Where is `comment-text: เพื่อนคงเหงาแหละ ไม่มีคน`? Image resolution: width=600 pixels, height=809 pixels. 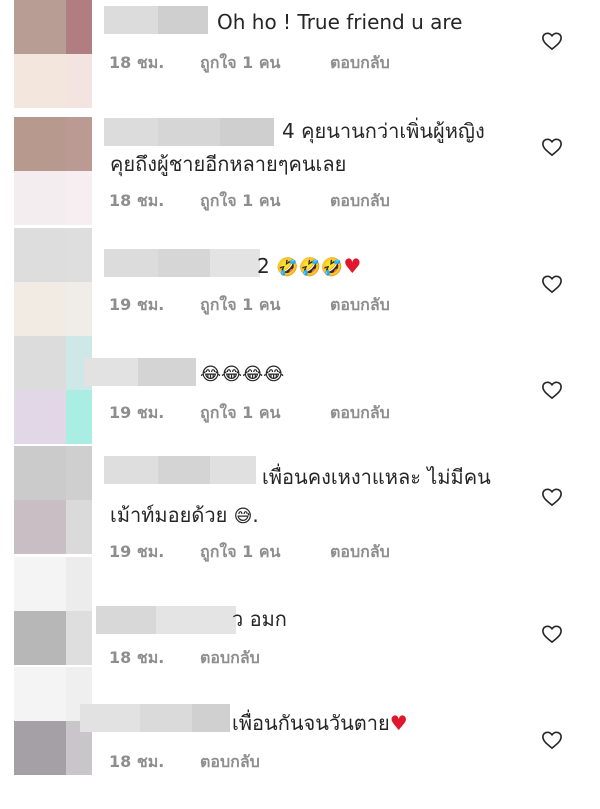
comment-text: เพื่อนคงเหงาแหละ ไม่มีคน is located at coordinates (376, 477).